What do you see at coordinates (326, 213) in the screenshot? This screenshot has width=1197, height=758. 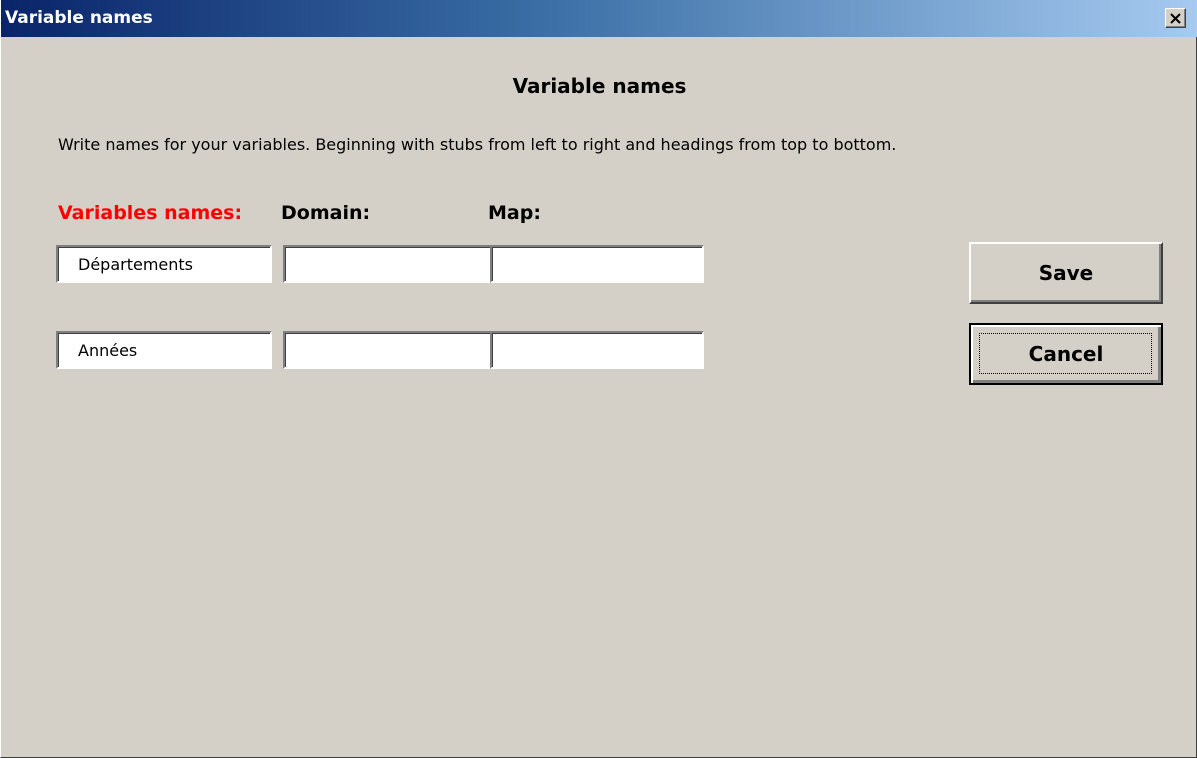 I see `domain-label: Domain:` at bounding box center [326, 213].